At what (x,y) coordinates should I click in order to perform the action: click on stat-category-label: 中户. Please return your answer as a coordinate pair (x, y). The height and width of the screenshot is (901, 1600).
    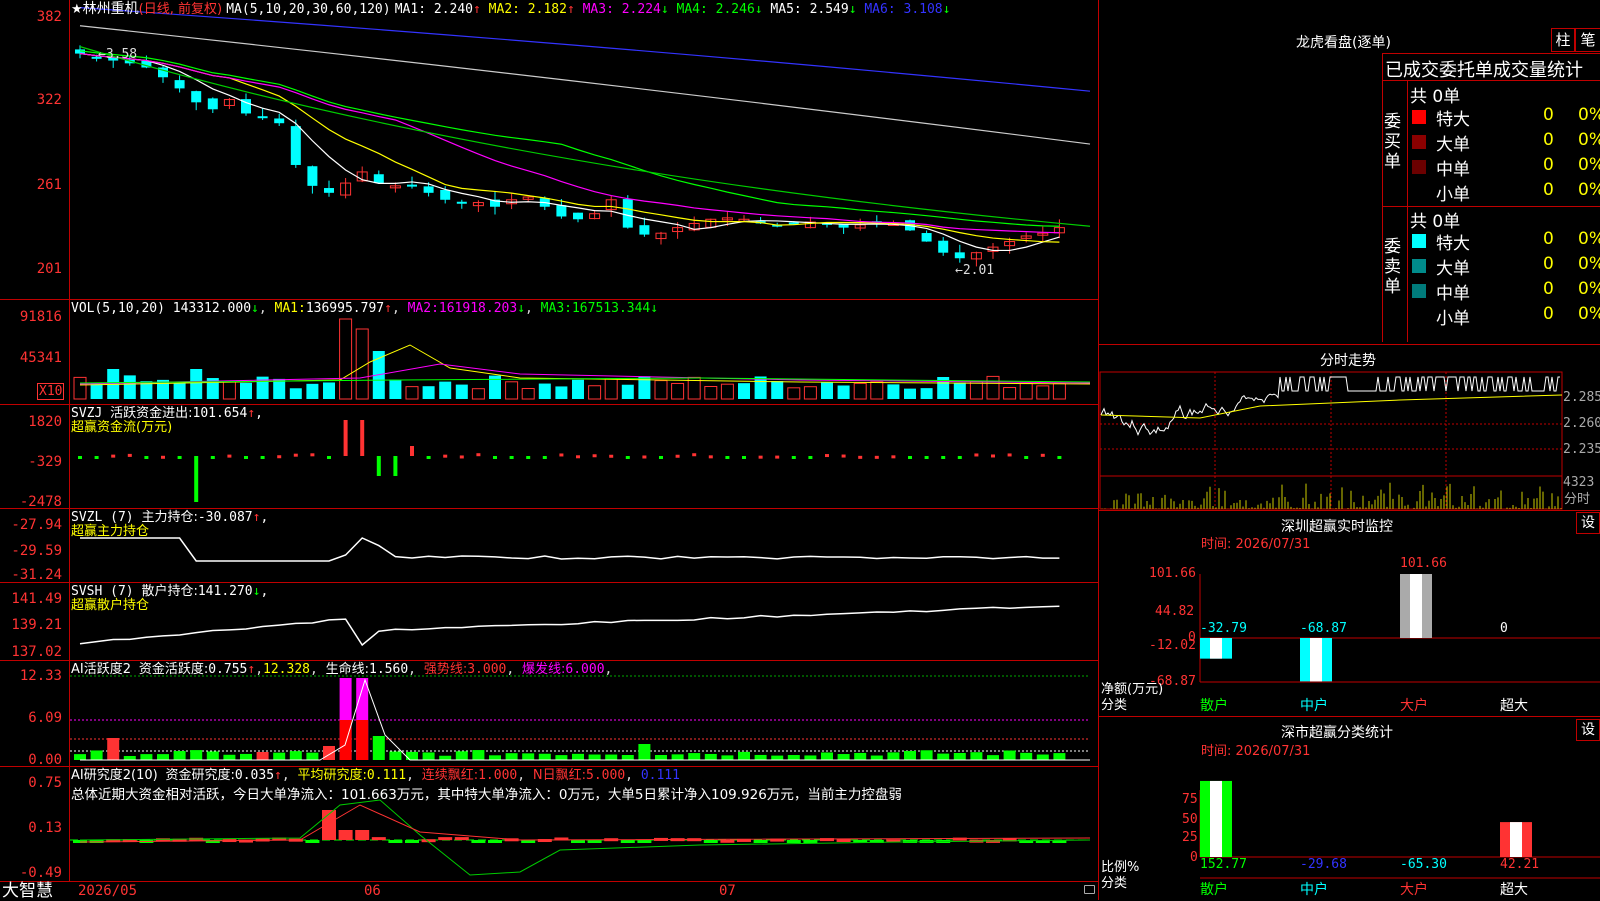
    Looking at the image, I should click on (1314, 890).